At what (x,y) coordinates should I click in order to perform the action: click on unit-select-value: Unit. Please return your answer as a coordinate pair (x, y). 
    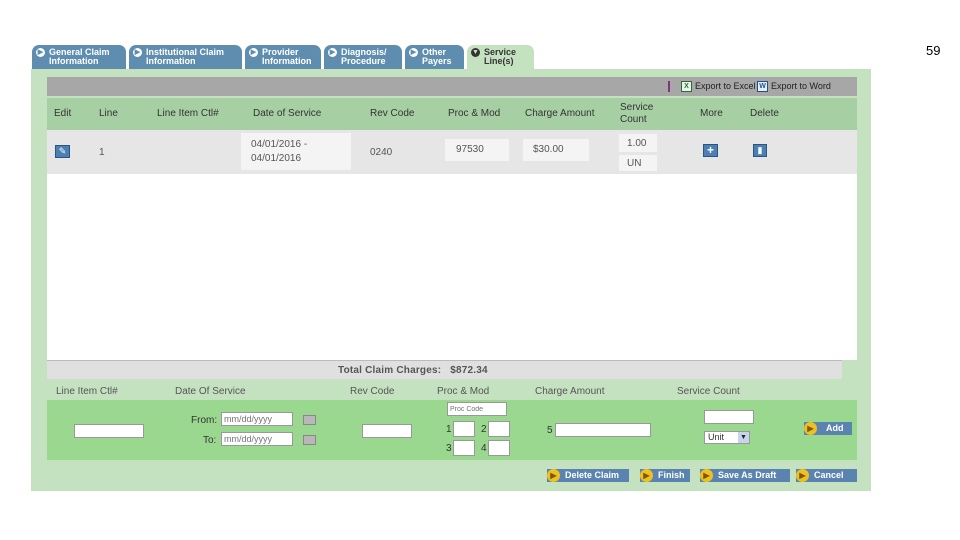
    Looking at the image, I should click on (716, 437).